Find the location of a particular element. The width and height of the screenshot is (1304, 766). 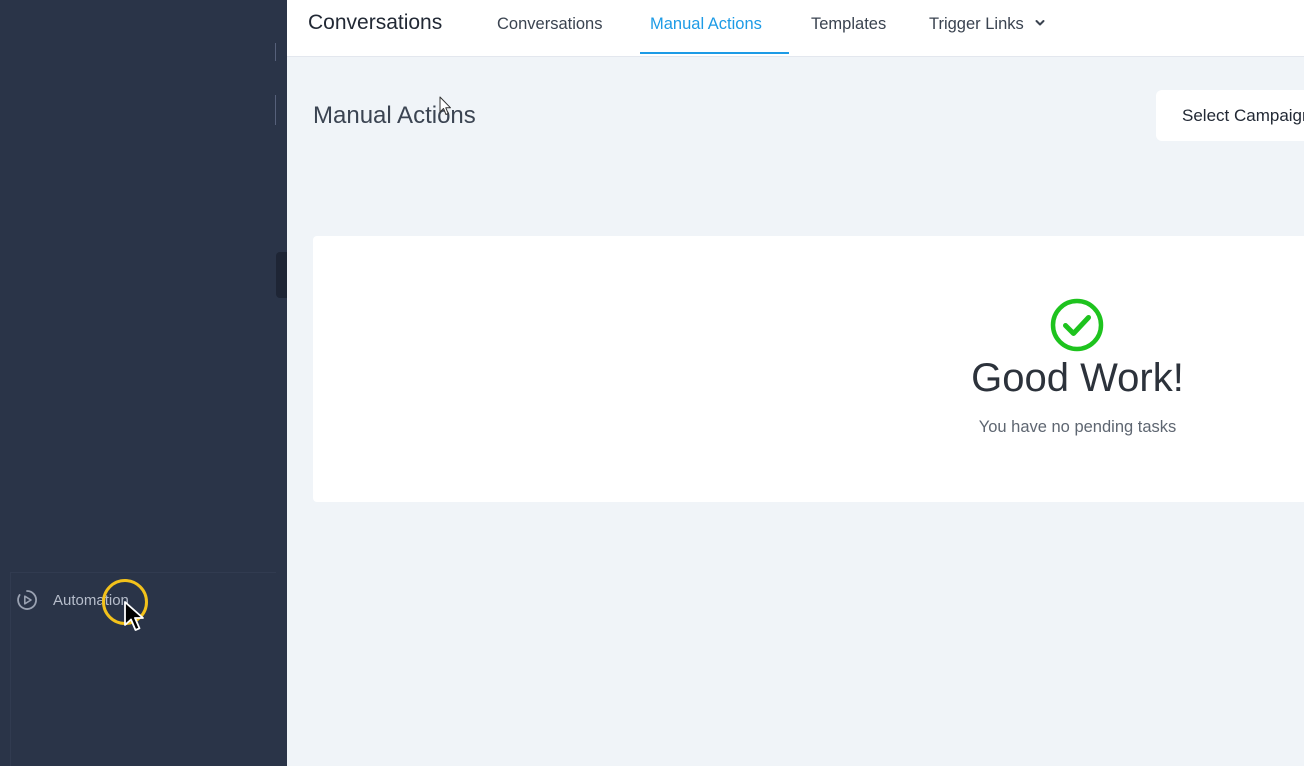

select-campaign-dropdown: Select Campaign is located at coordinates (1230, 115).